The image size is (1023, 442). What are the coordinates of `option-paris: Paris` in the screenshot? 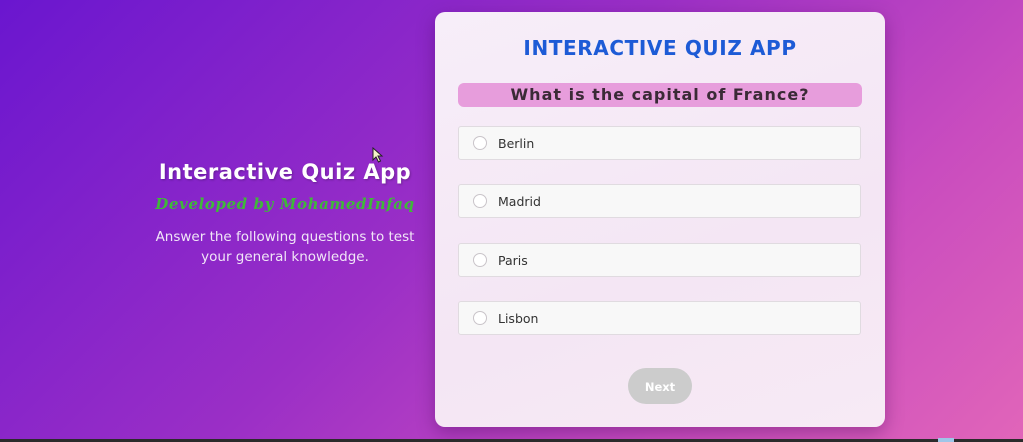 It's located at (659, 260).